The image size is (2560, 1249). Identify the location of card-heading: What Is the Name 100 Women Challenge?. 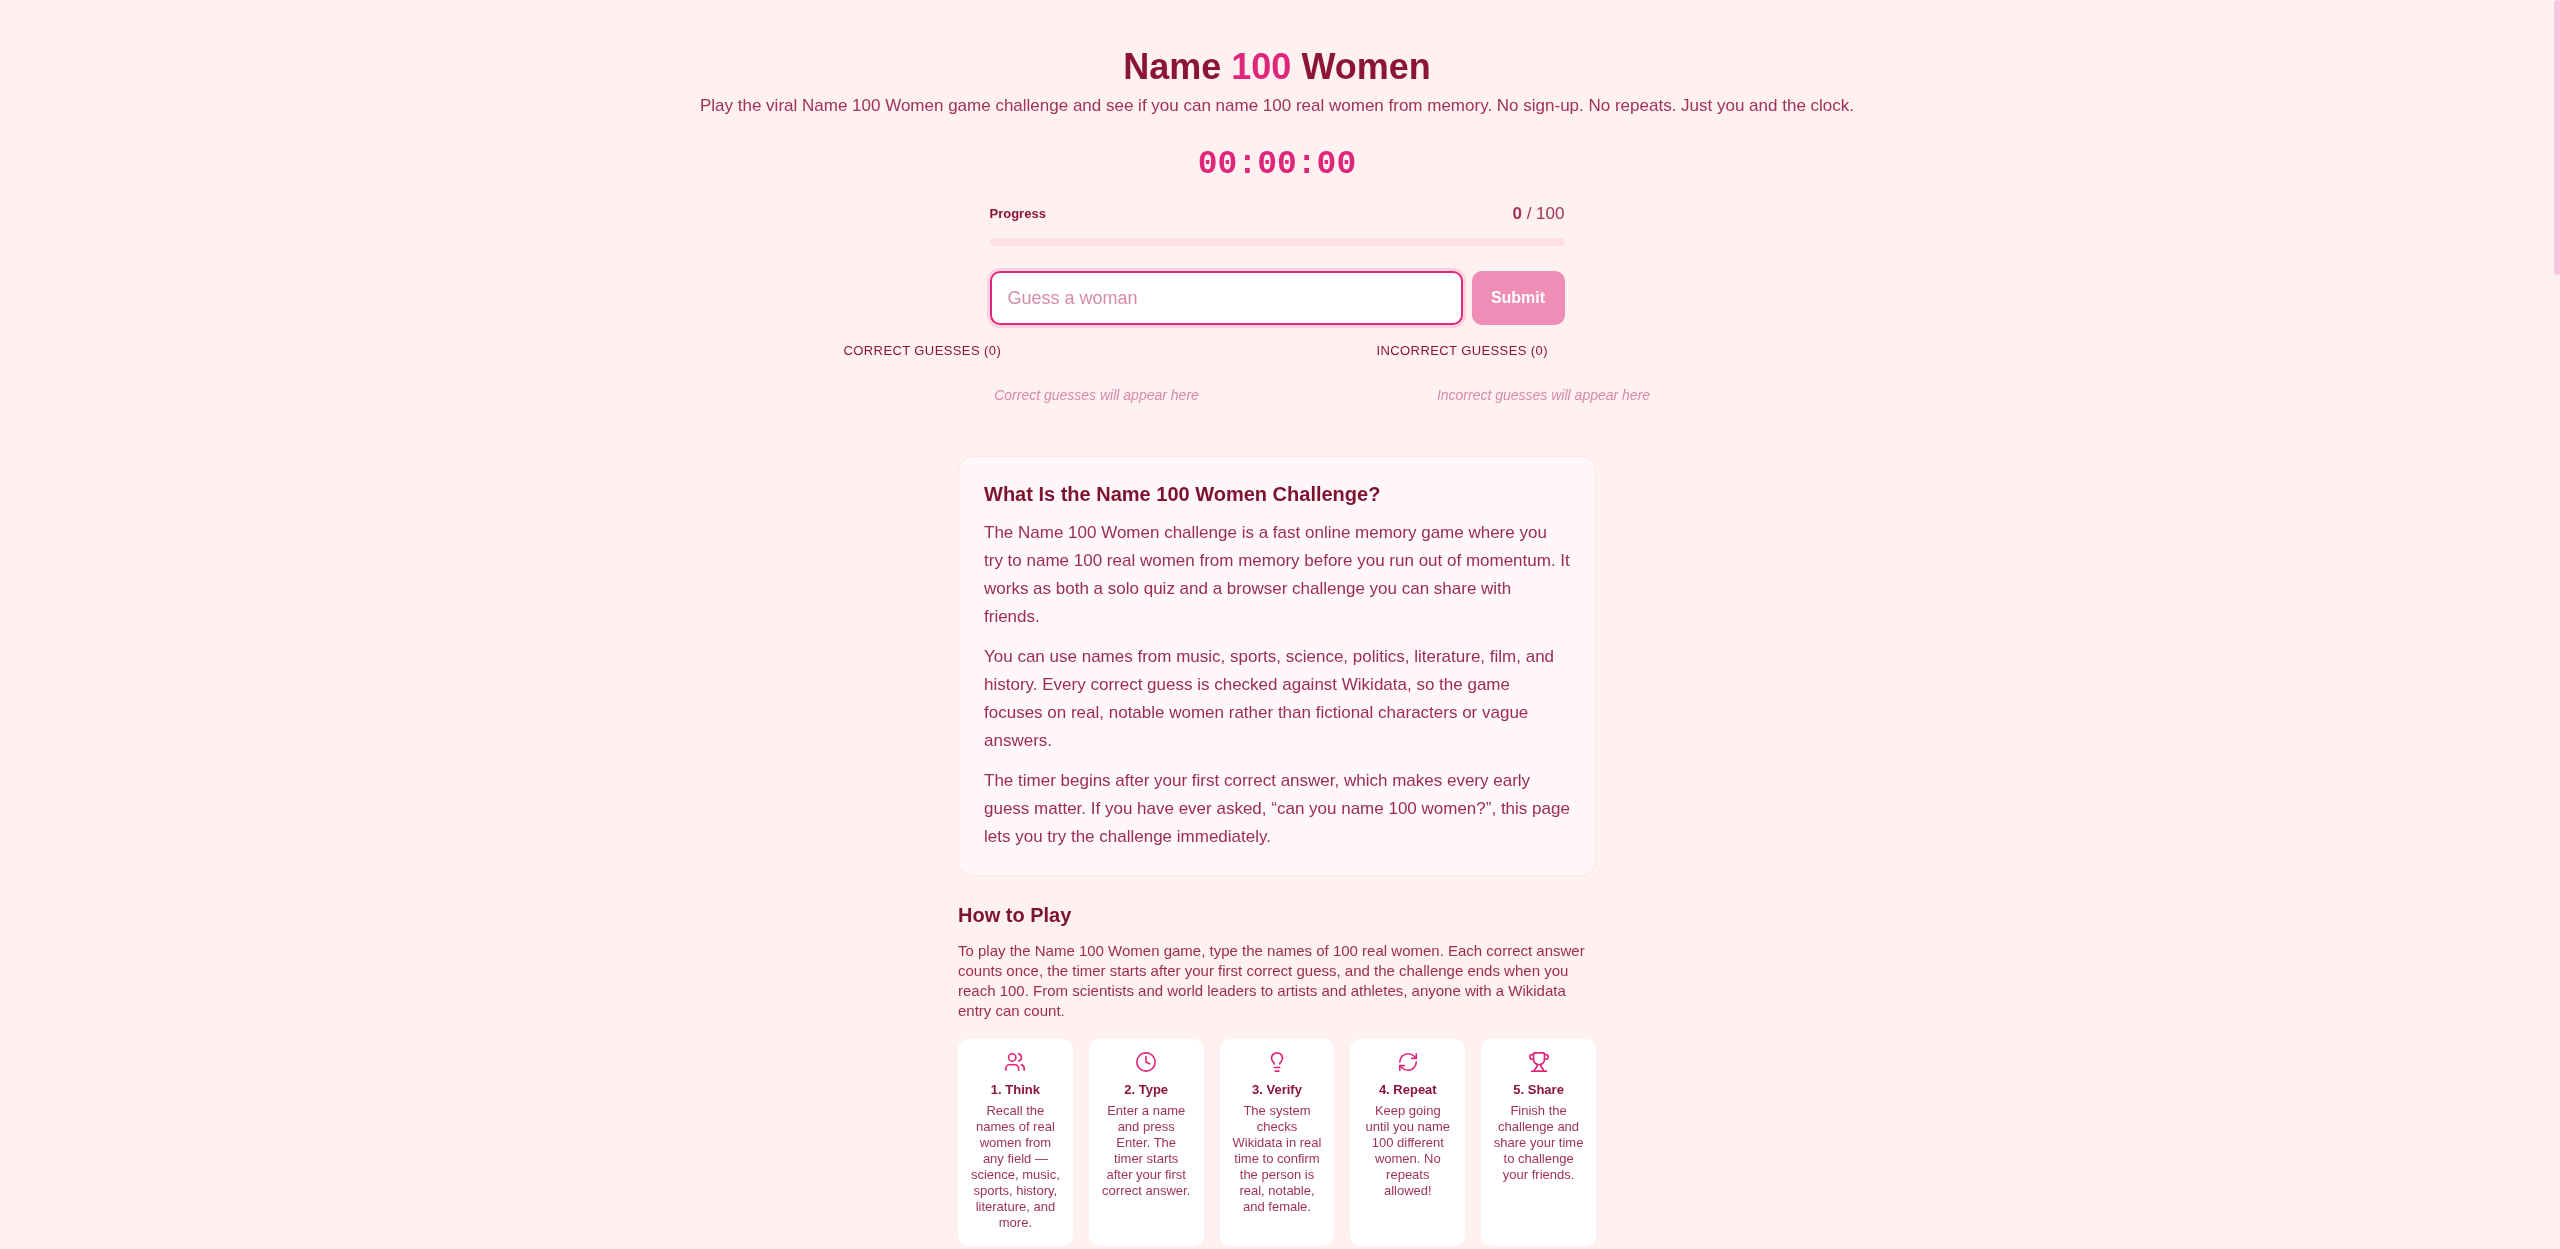
(1183, 494).